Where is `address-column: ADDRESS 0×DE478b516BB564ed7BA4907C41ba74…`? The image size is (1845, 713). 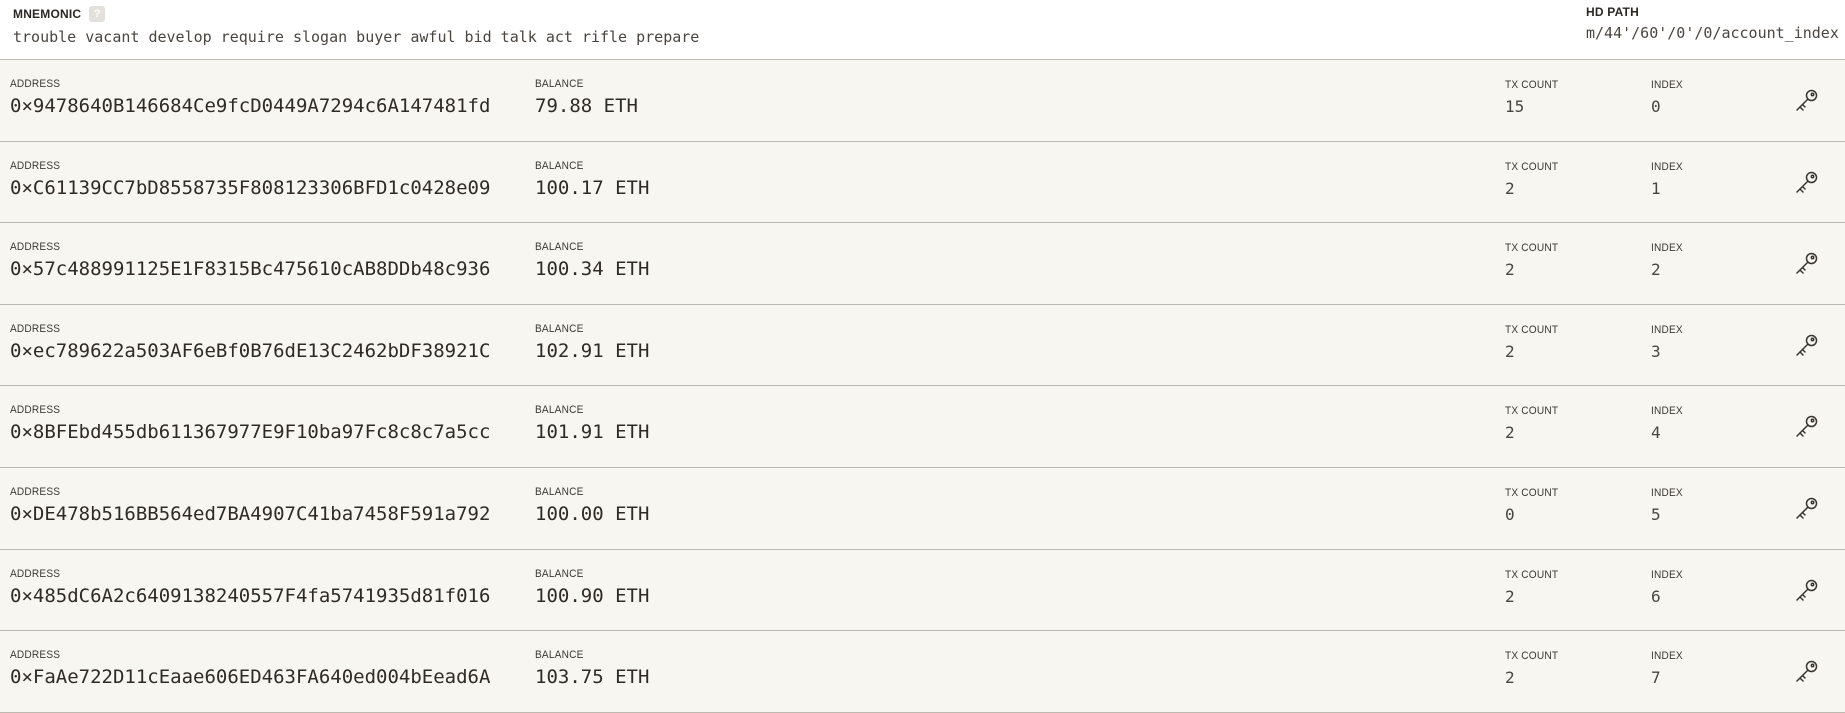
address-column: ADDRESS 0×DE478b516BB564ed7BA4907C41ba74… is located at coordinates (250, 505).